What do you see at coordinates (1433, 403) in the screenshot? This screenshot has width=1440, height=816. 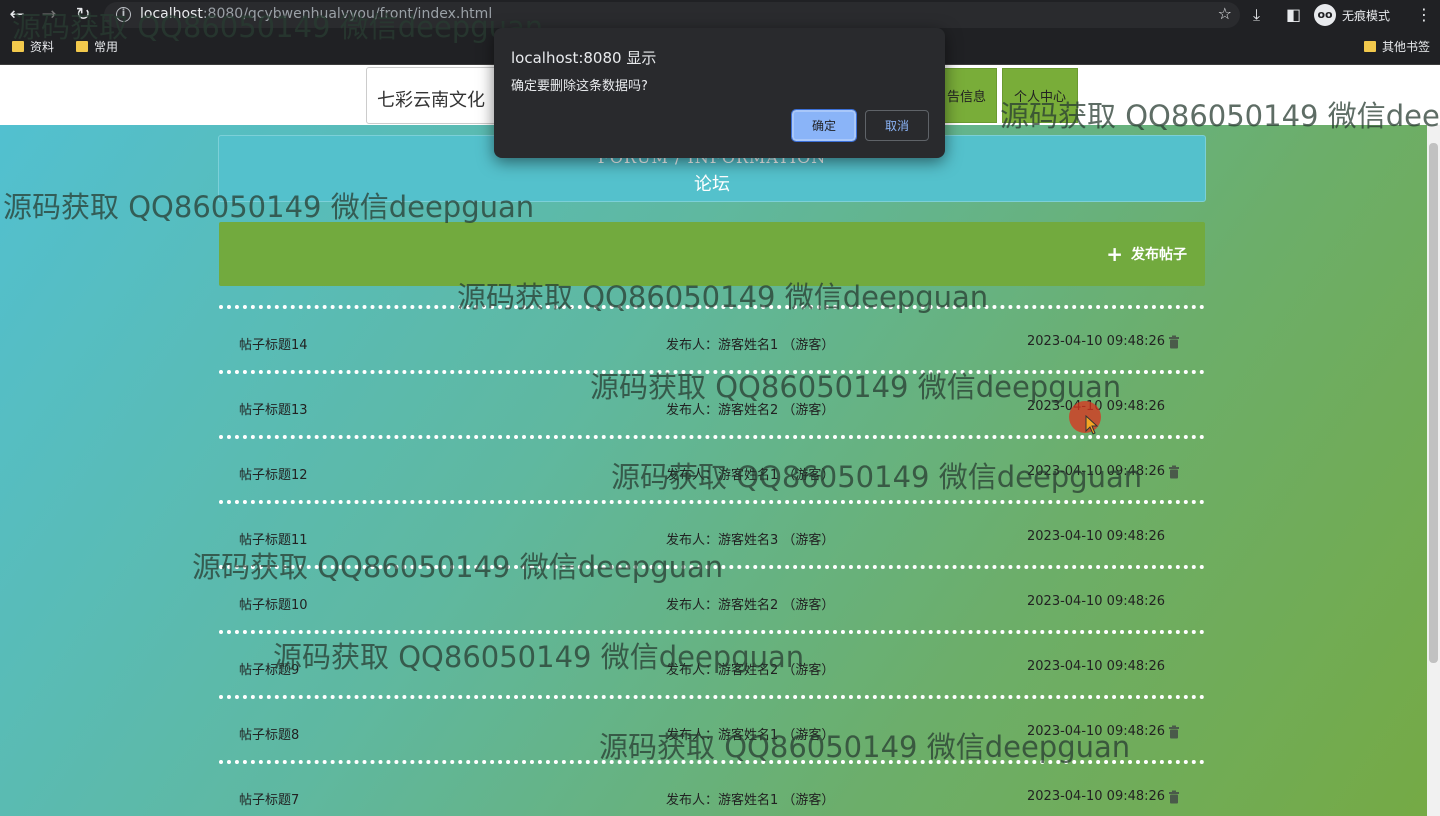 I see `scrollbar-thumb` at bounding box center [1433, 403].